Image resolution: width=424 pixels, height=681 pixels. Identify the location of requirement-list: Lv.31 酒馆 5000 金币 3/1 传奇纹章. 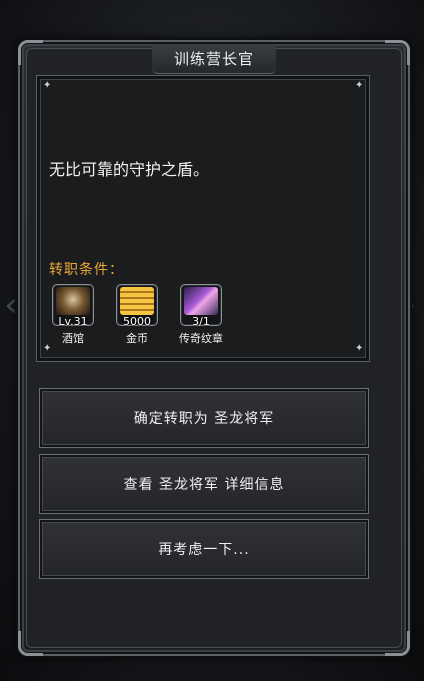
(137, 315).